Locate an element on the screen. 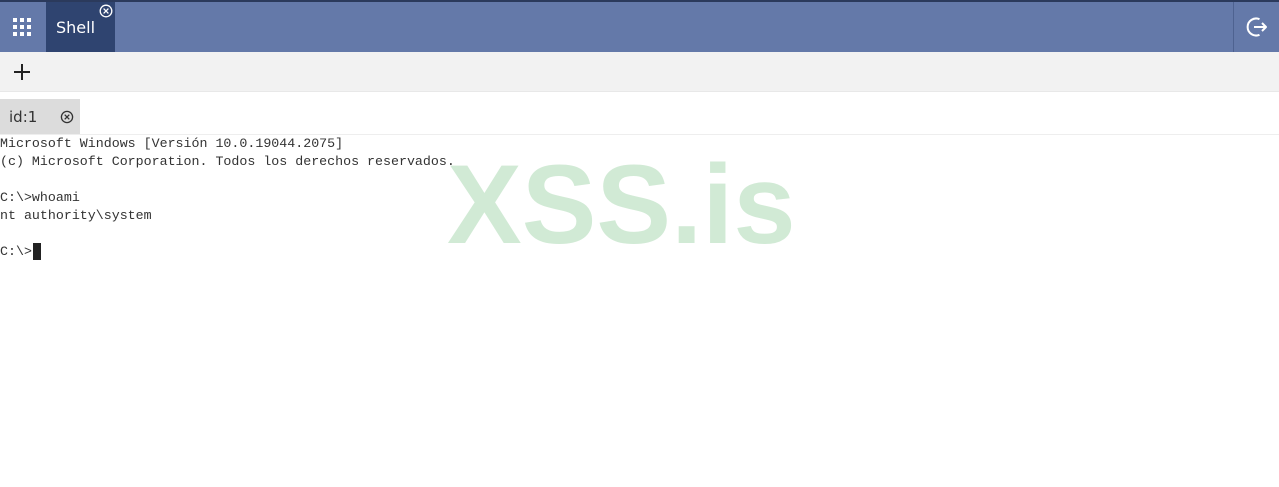 The width and height of the screenshot is (1279, 487). add-session-button is located at coordinates (22, 72).